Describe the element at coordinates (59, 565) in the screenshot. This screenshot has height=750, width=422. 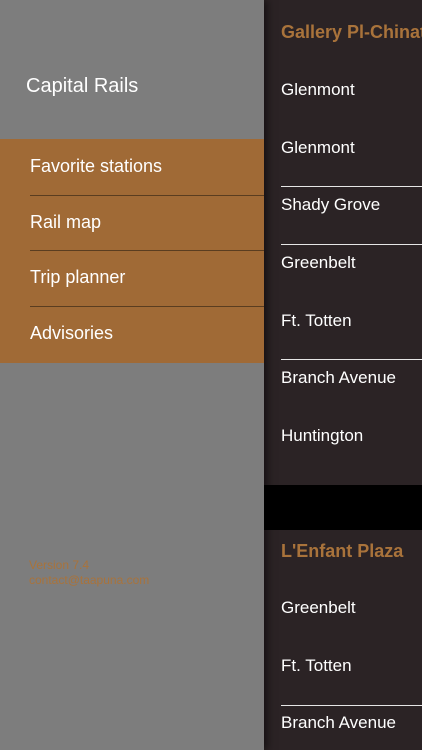
I see `version-label: Version 7.4` at that location.